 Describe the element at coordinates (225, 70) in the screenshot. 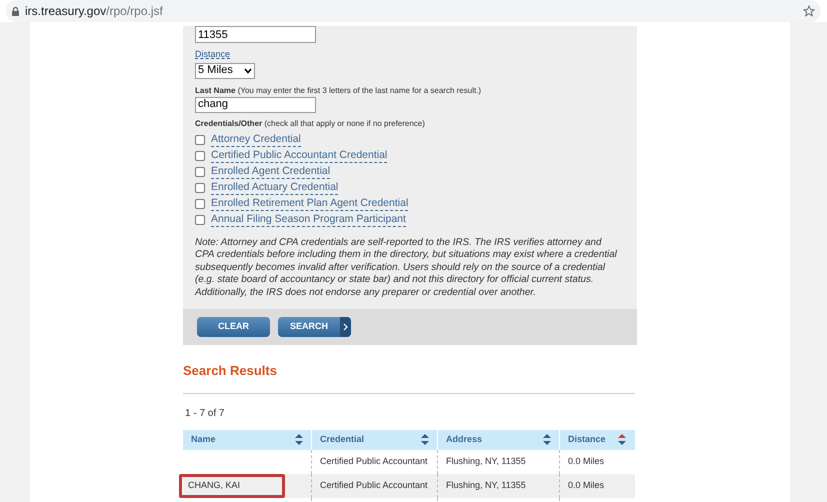

I see `distance-select: 5 Miles` at that location.